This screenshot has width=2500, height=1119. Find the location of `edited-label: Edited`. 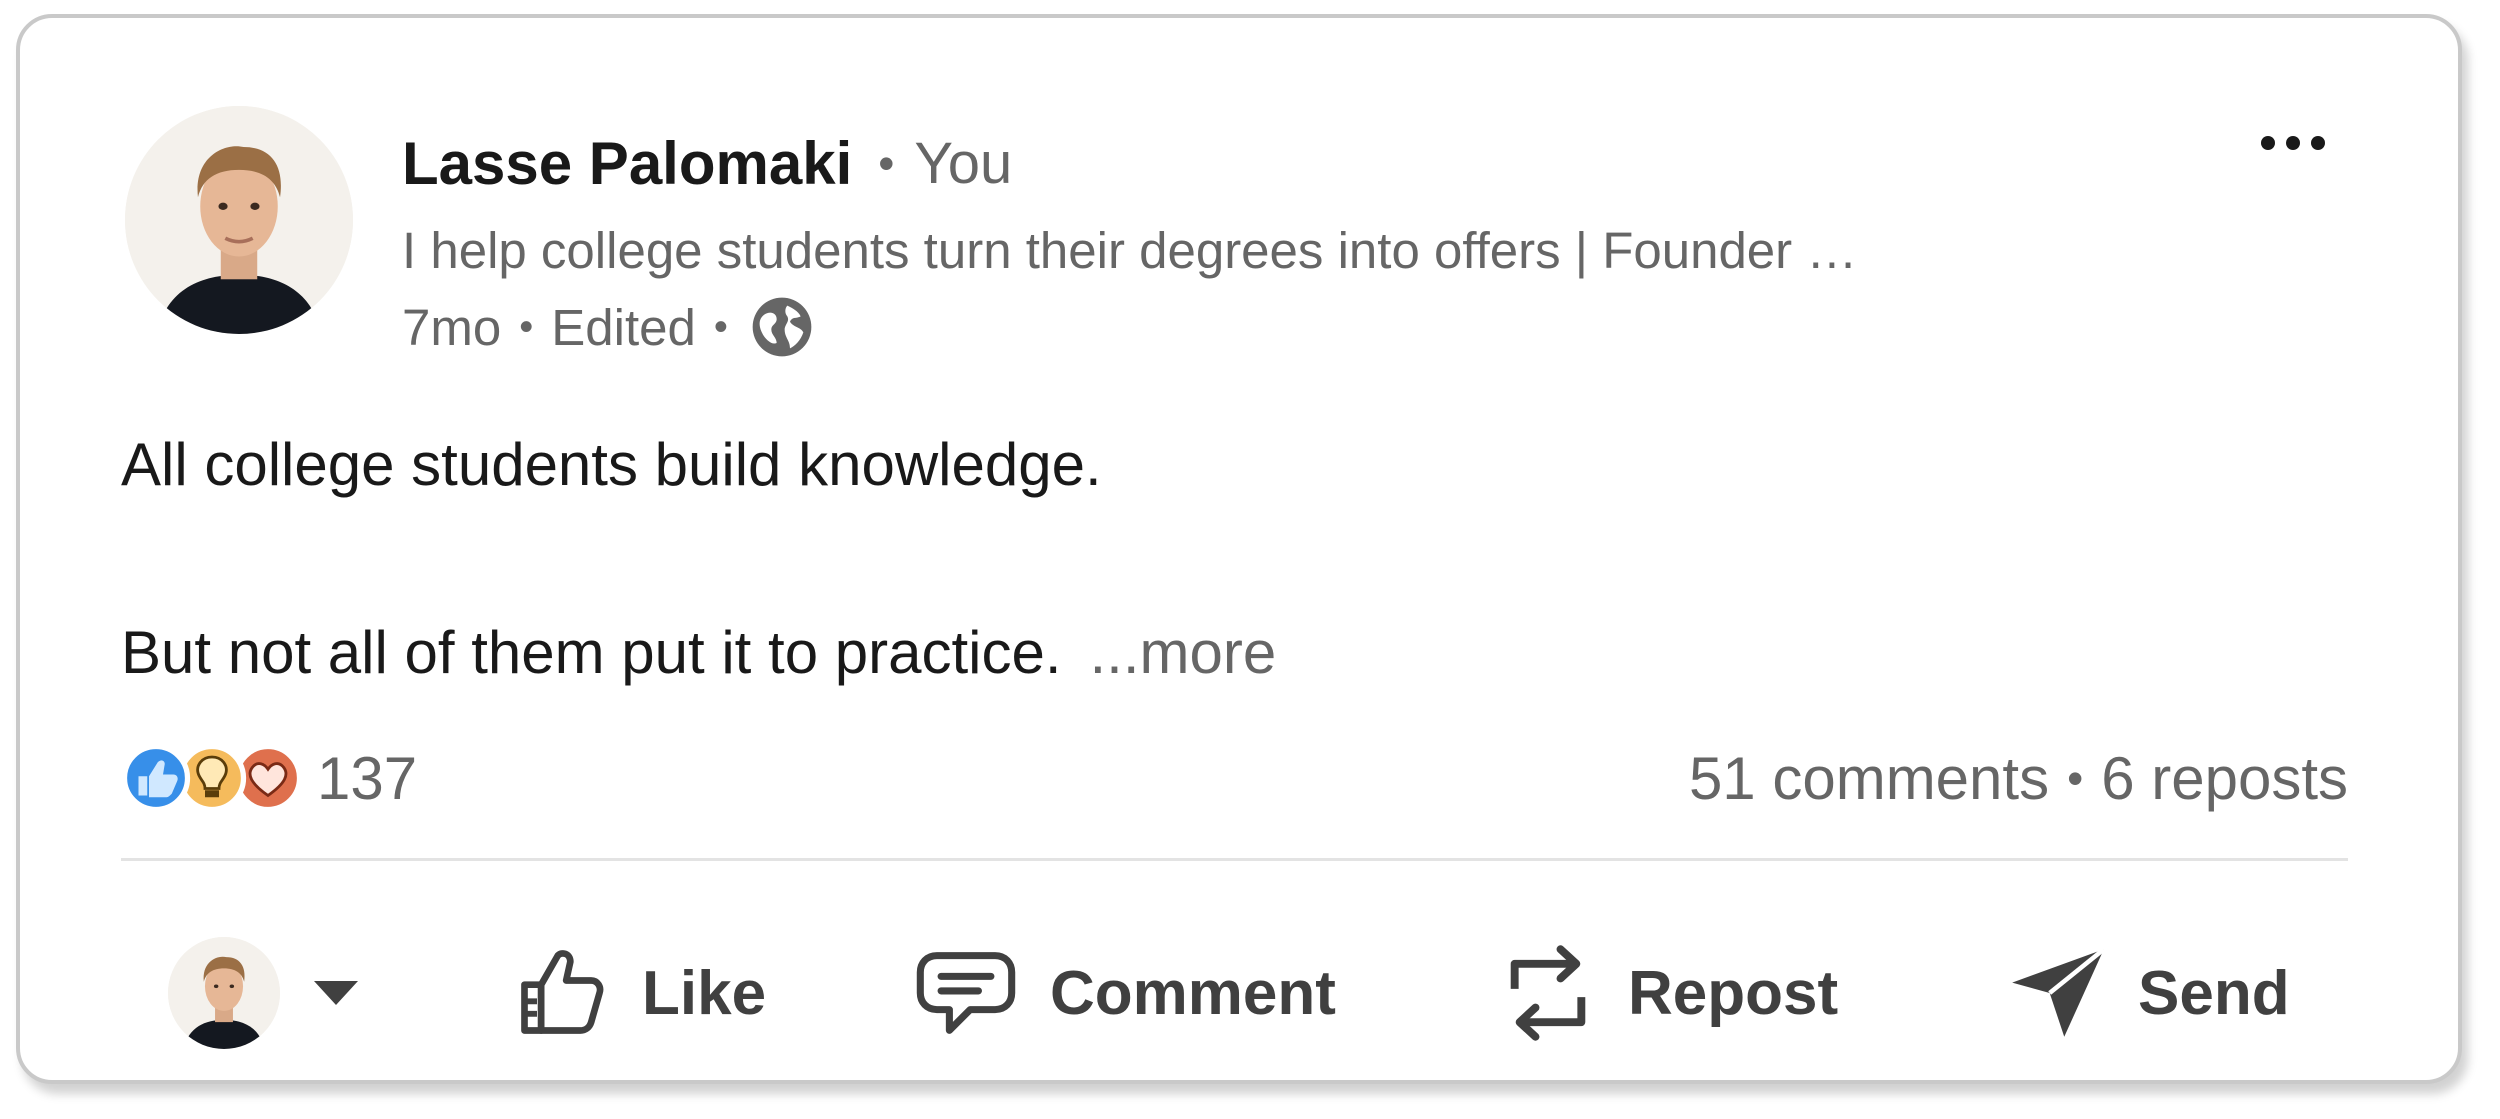

edited-label: Edited is located at coordinates (623, 327).